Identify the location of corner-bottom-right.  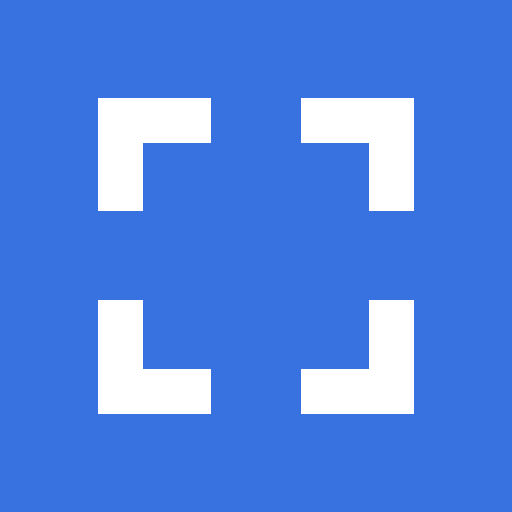
(357, 357).